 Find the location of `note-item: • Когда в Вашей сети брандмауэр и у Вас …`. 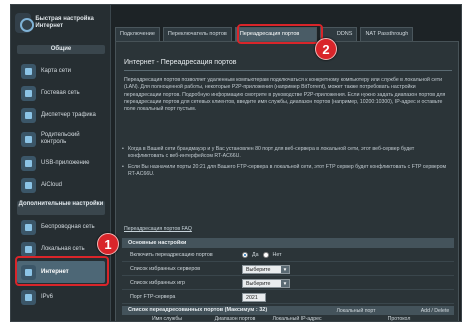

note-item: • Когда в Вашей сети брандмауэр и у Вас … is located at coordinates (285, 153).